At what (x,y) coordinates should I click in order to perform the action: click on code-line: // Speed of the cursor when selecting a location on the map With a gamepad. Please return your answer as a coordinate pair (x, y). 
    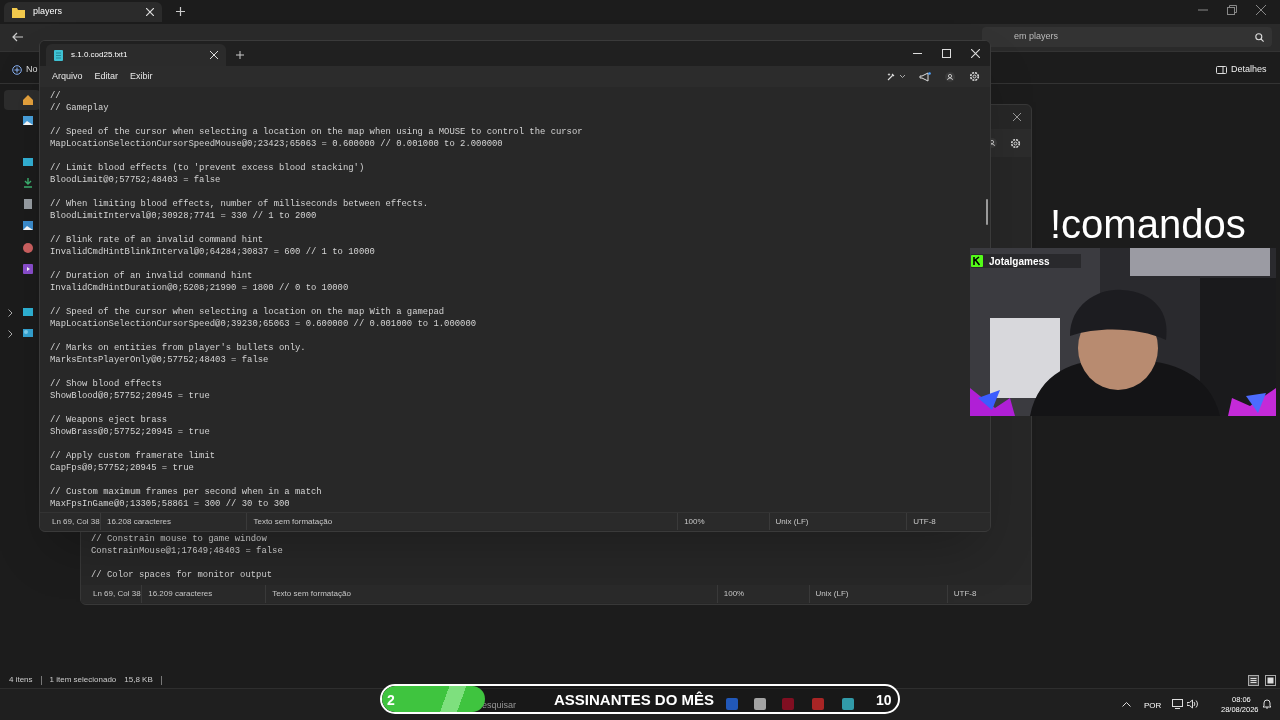
    Looking at the image, I should click on (248, 312).